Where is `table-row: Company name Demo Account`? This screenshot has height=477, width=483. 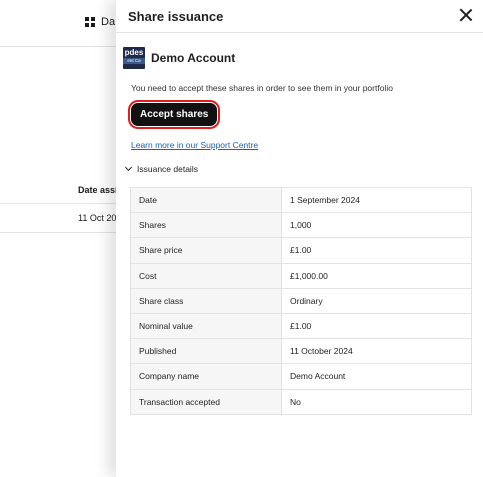 table-row: Company name Demo Account is located at coordinates (301, 376).